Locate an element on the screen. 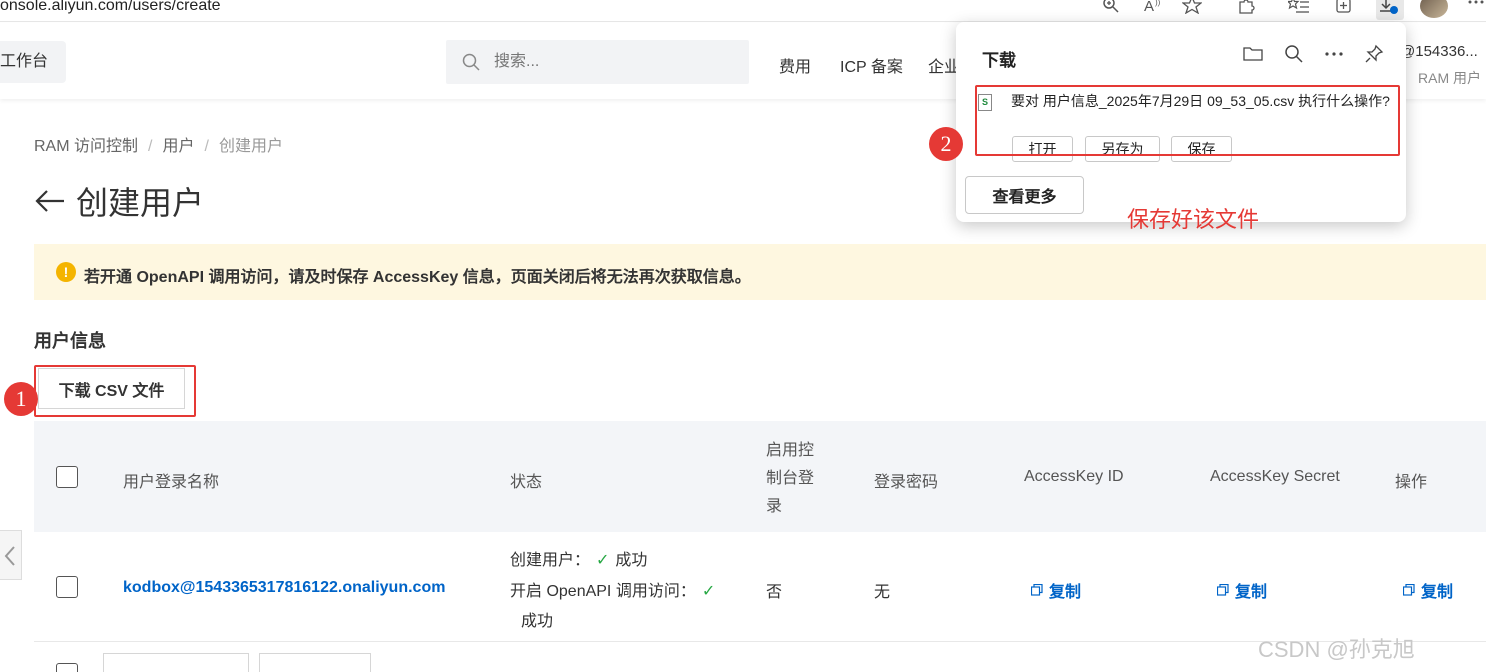  copy-accesskey-secret-button: 复制 is located at coordinates (1242, 590).